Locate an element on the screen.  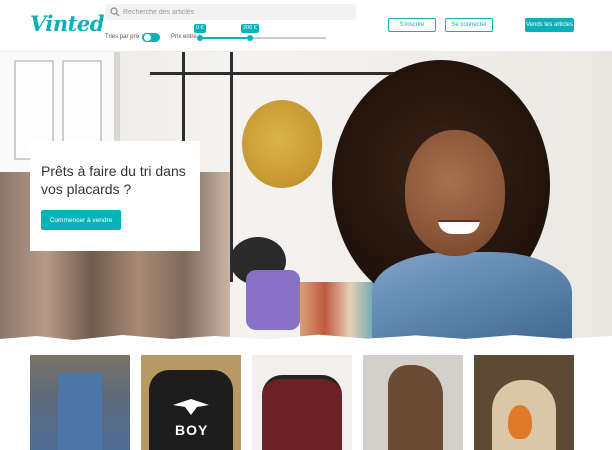
login-button: Se connecter is located at coordinates (469, 25).